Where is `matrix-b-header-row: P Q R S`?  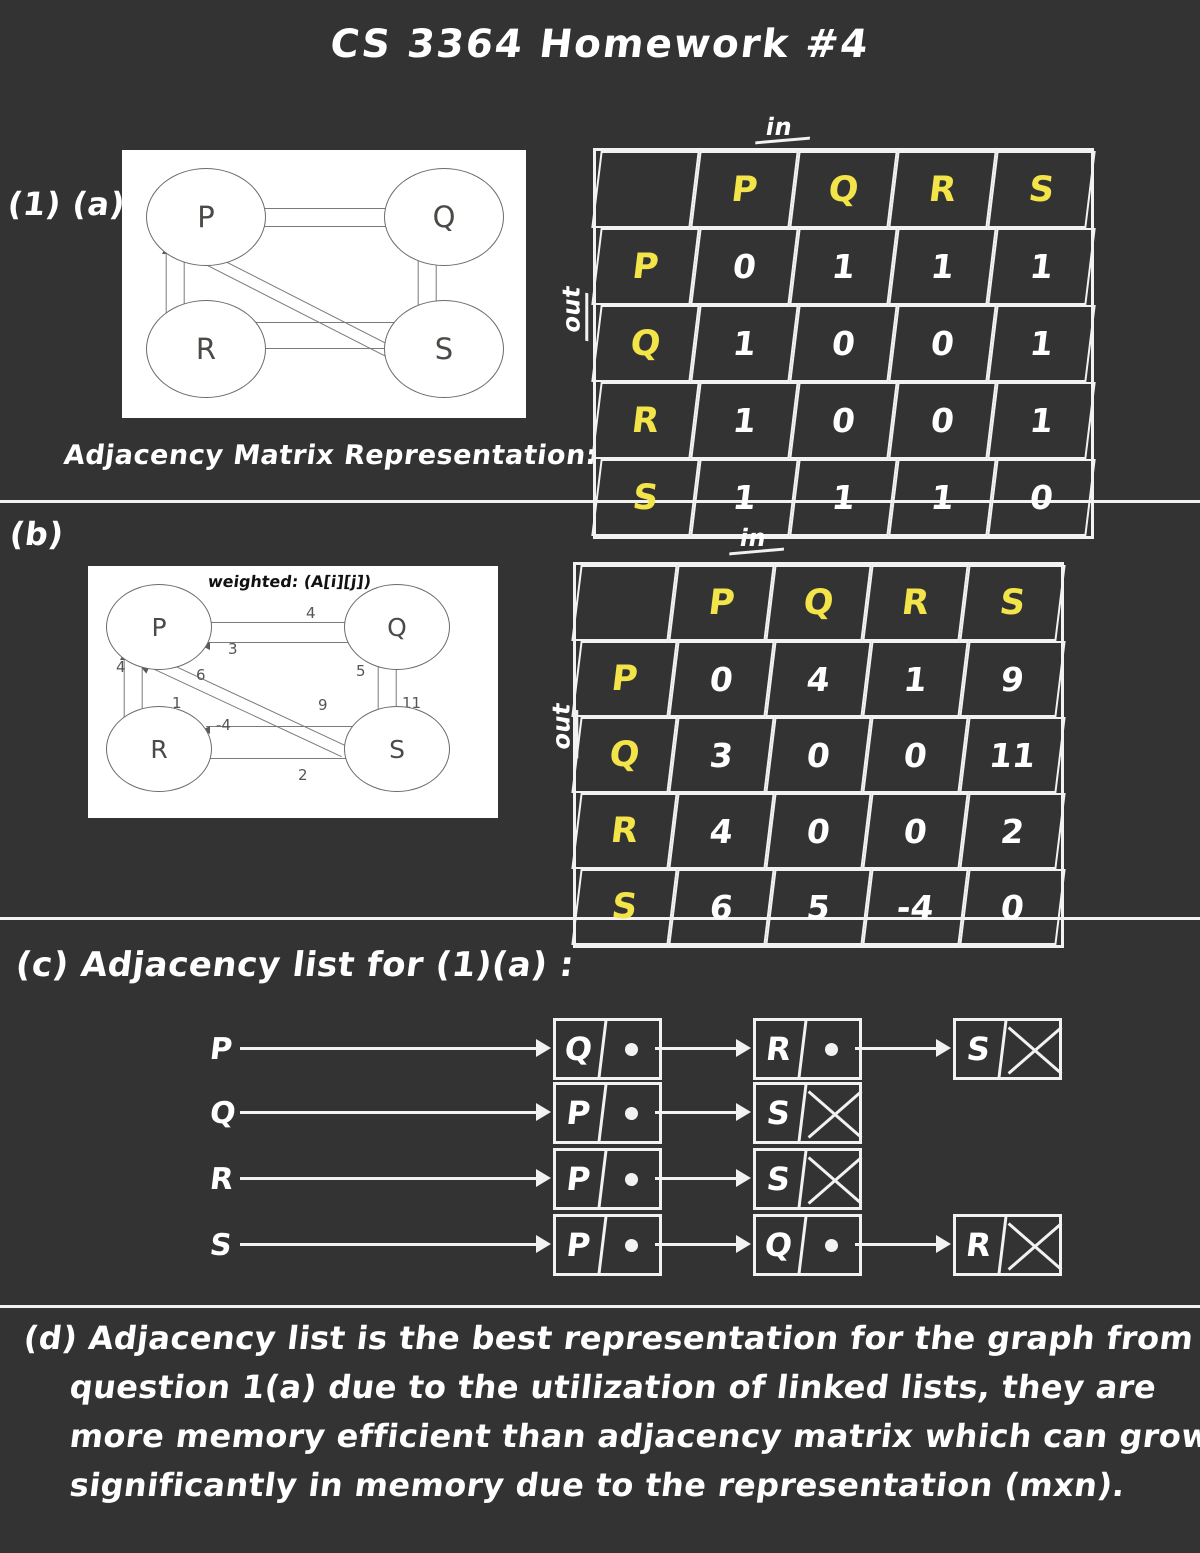
matrix-b-header-row: P Q R S is located at coordinates (818, 603).